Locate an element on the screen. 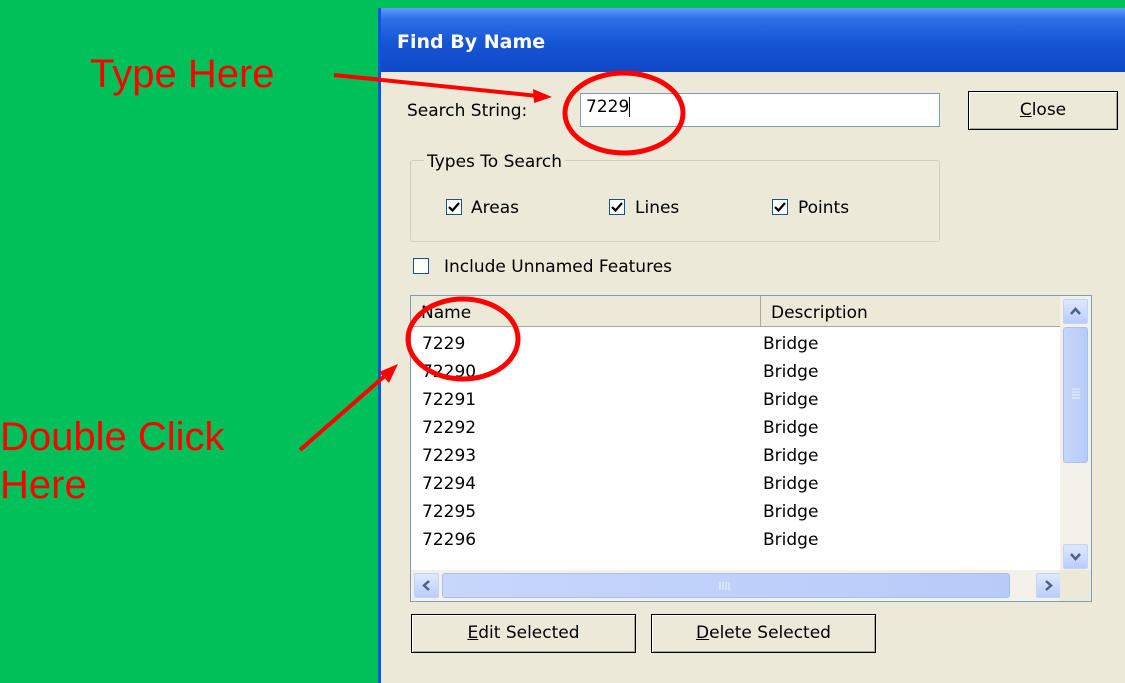  scroll-left-button is located at coordinates (426, 585).